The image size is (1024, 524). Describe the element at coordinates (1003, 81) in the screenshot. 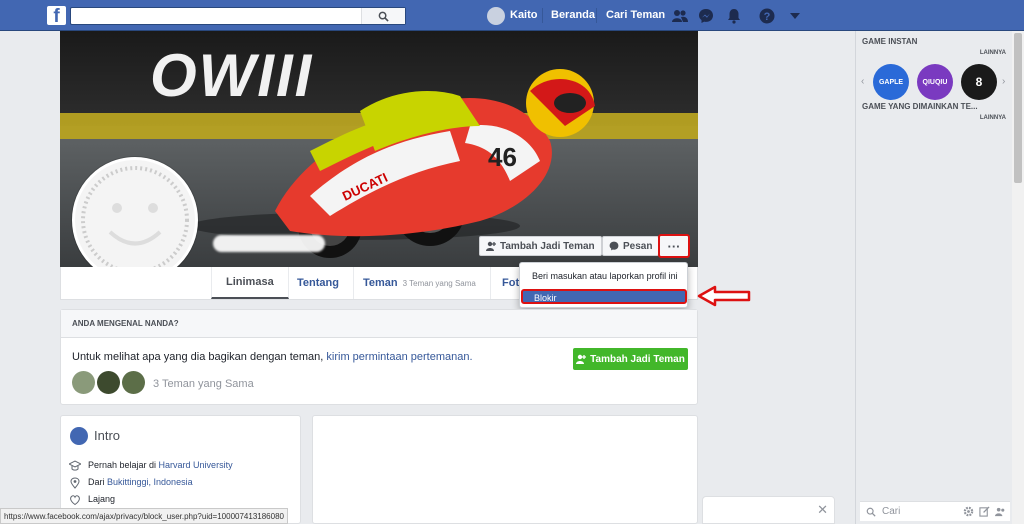

I see `chevron-right-icon: ›` at that location.